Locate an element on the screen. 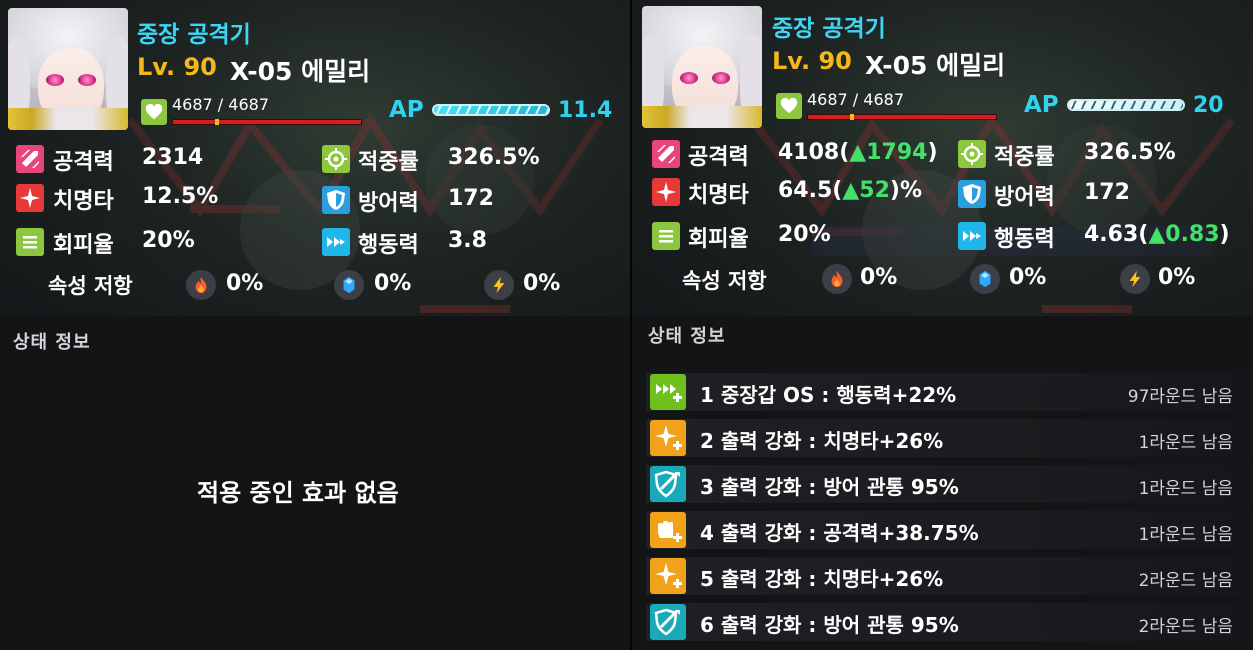 This screenshot has height=650, width=1253. speed-value: 3.8 is located at coordinates (467, 240).